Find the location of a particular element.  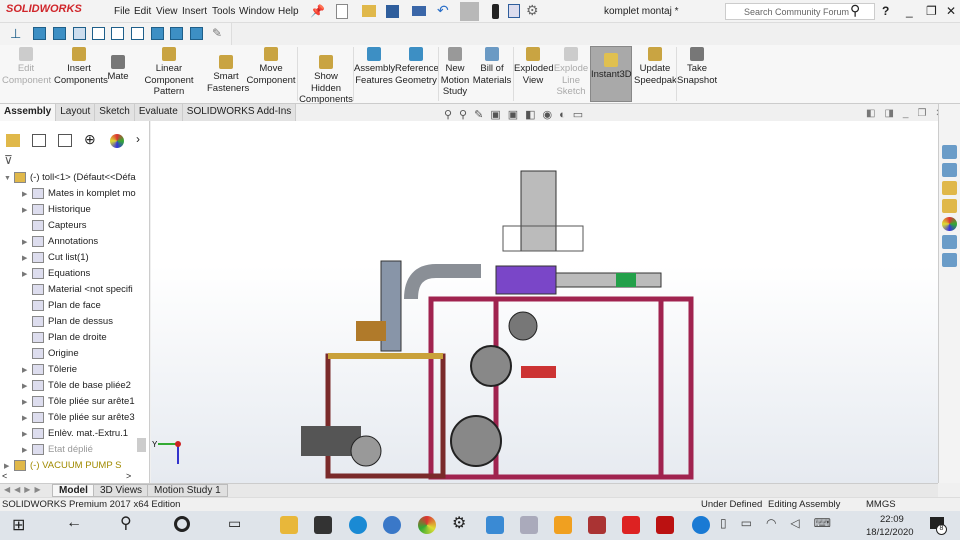

section-view-icon: ✎ is located at coordinates (217, 33).